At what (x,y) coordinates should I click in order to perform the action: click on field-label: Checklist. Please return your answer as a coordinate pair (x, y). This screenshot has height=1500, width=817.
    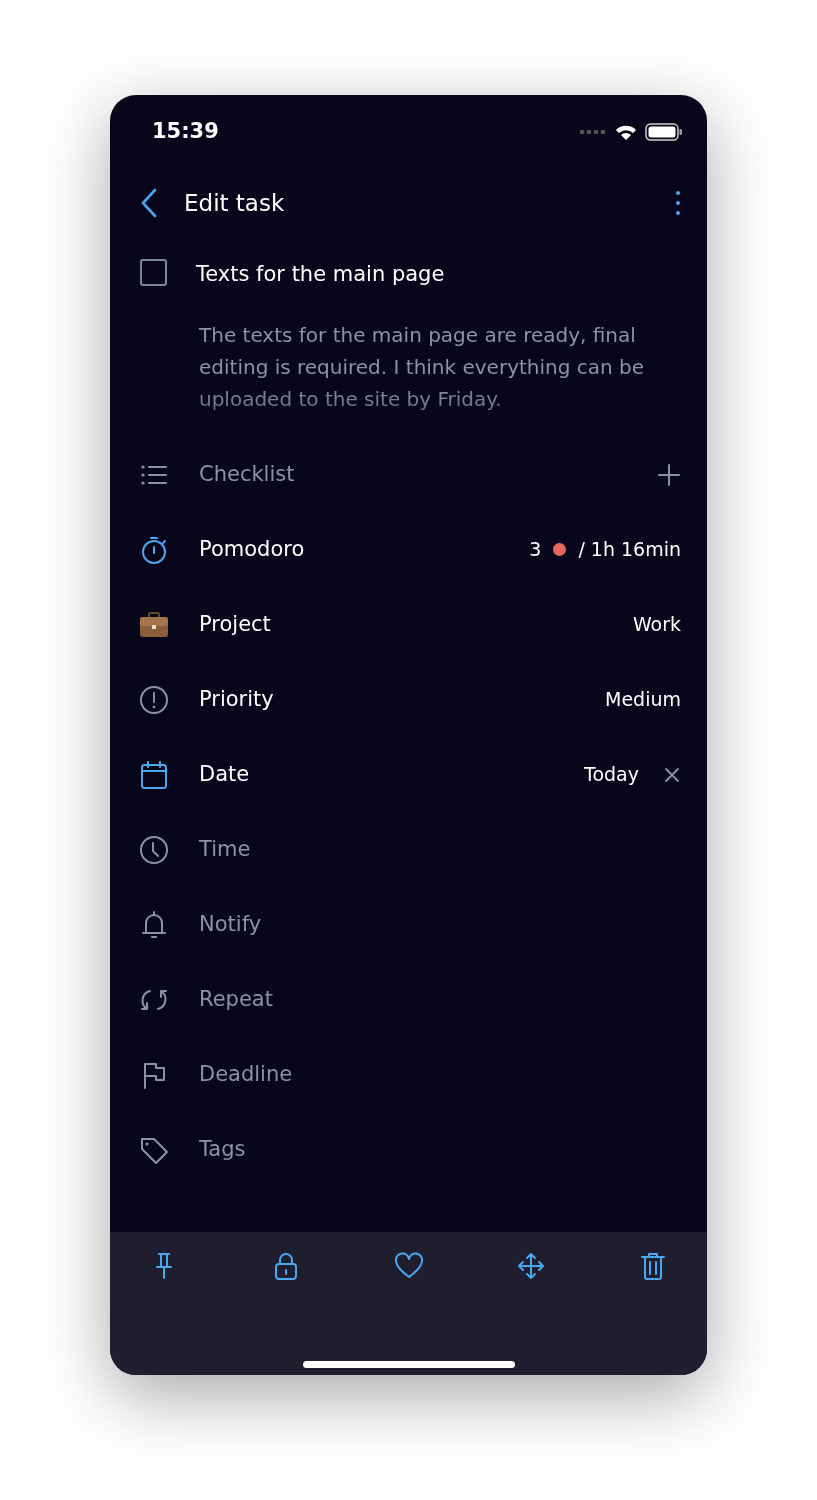
    Looking at the image, I should click on (247, 474).